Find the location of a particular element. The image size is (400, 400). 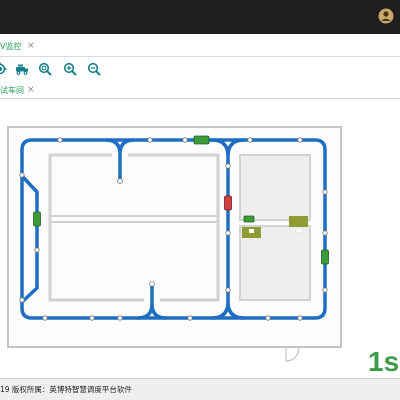

zoom-search-icon is located at coordinates (45, 69).